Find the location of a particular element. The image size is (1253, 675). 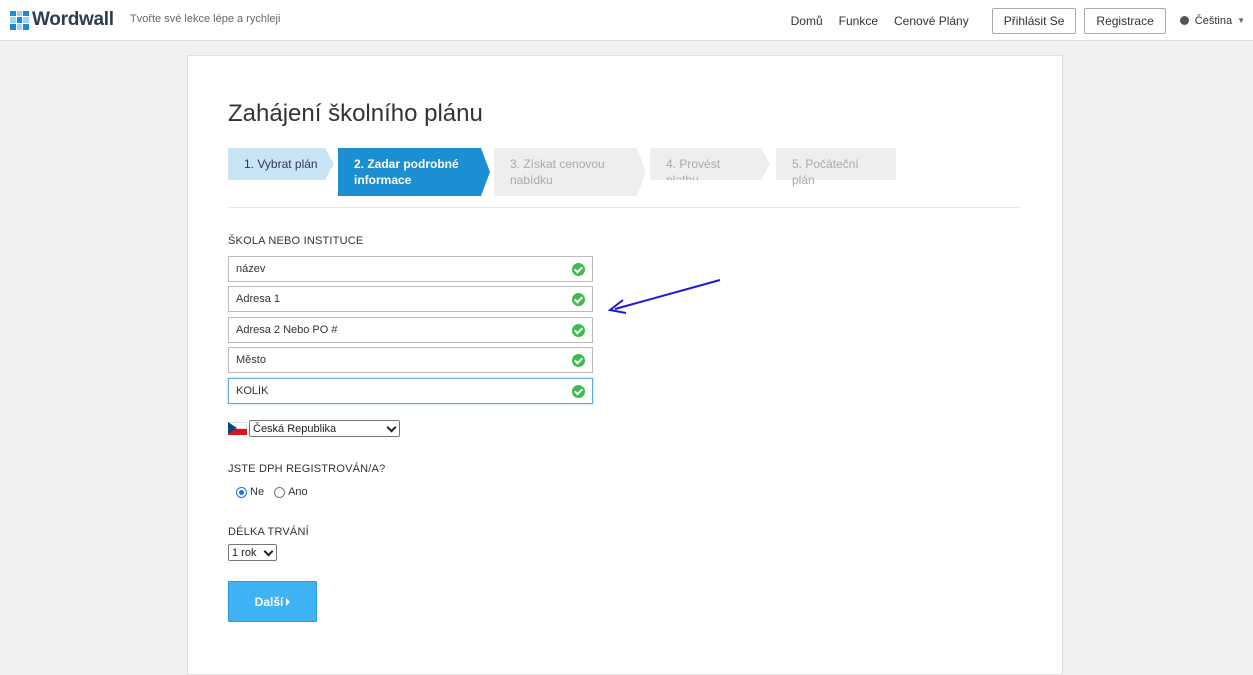

page-title: Zahájení školního plánu is located at coordinates (355, 113).